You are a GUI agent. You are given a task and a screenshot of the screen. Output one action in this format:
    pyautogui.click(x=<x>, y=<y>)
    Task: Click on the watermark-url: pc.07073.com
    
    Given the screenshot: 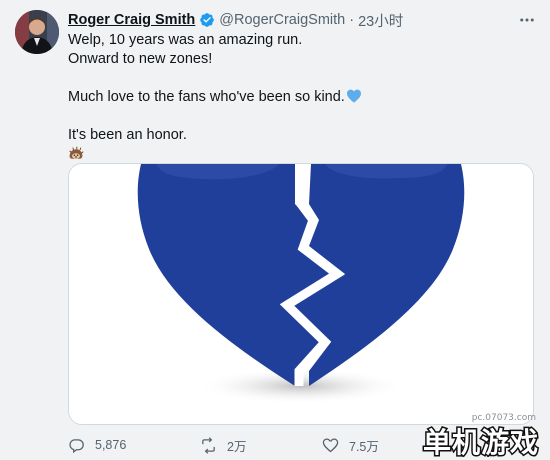 What is the action you would take?
    pyautogui.click(x=503, y=418)
    